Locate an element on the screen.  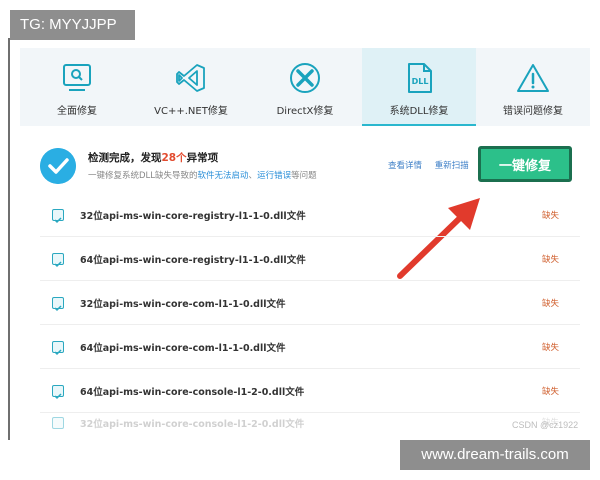
issue-count: 28个 is located at coordinates (174, 158).